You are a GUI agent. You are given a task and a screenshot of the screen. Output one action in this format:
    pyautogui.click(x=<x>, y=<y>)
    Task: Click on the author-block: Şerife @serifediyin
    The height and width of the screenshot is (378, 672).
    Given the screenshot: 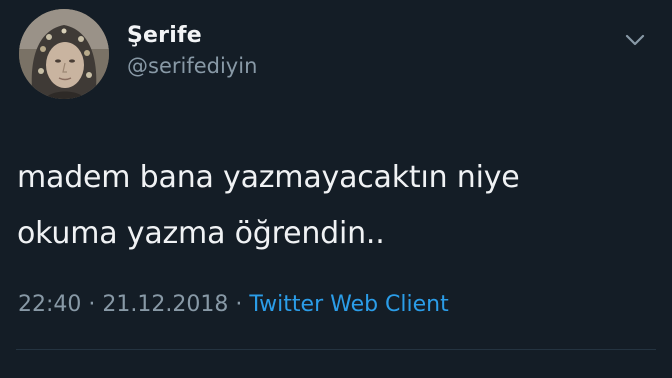 What is the action you would take?
    pyautogui.click(x=192, y=51)
    